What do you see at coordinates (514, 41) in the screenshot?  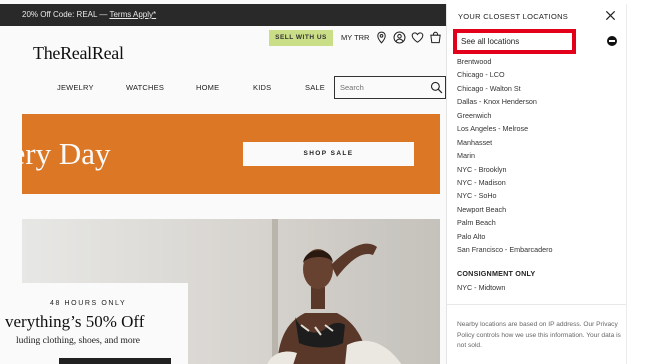 I see `see-all-locations-link: See all locations` at bounding box center [514, 41].